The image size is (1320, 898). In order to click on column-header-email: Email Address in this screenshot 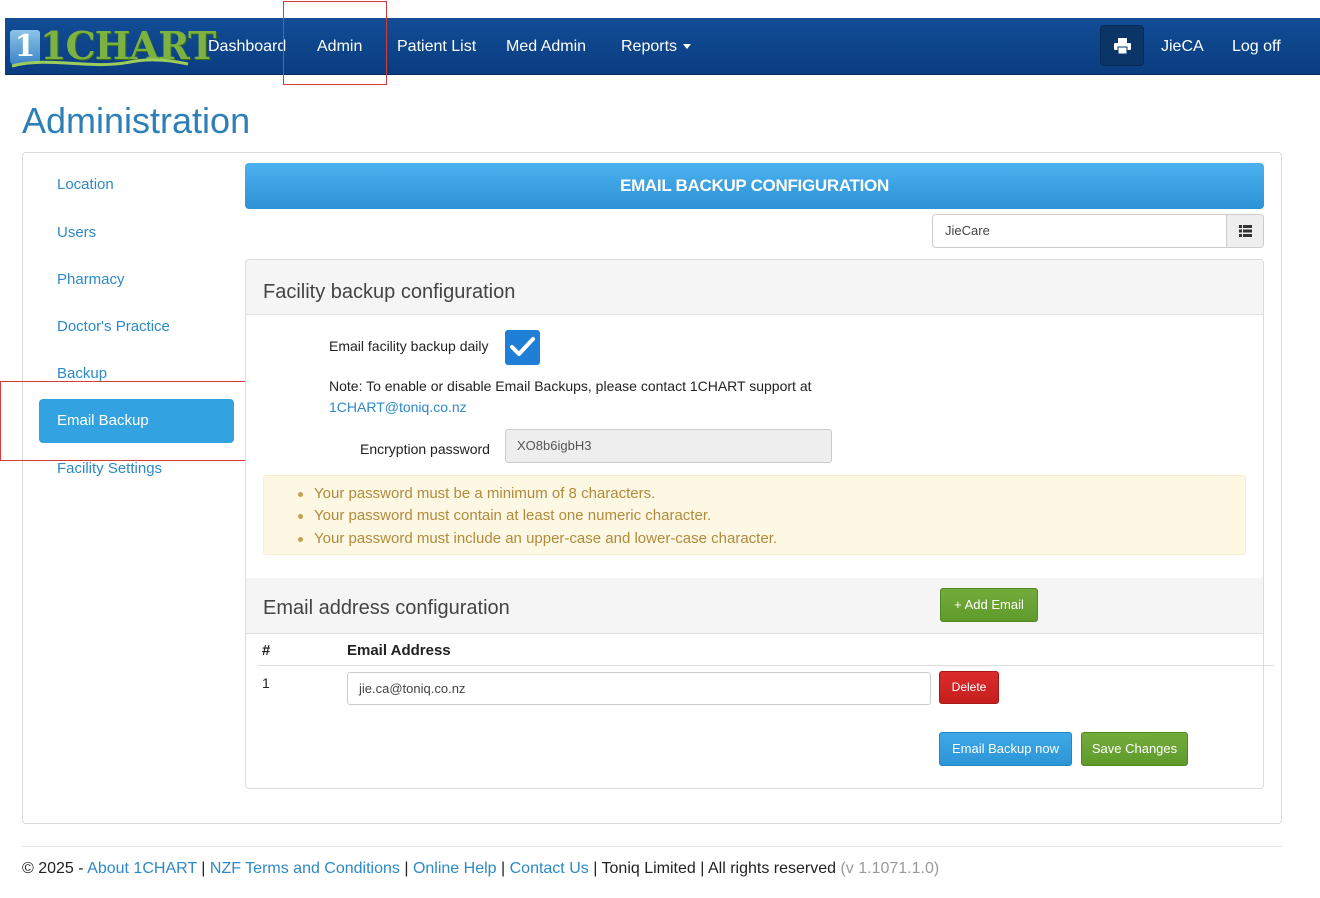, I will do `click(399, 650)`.